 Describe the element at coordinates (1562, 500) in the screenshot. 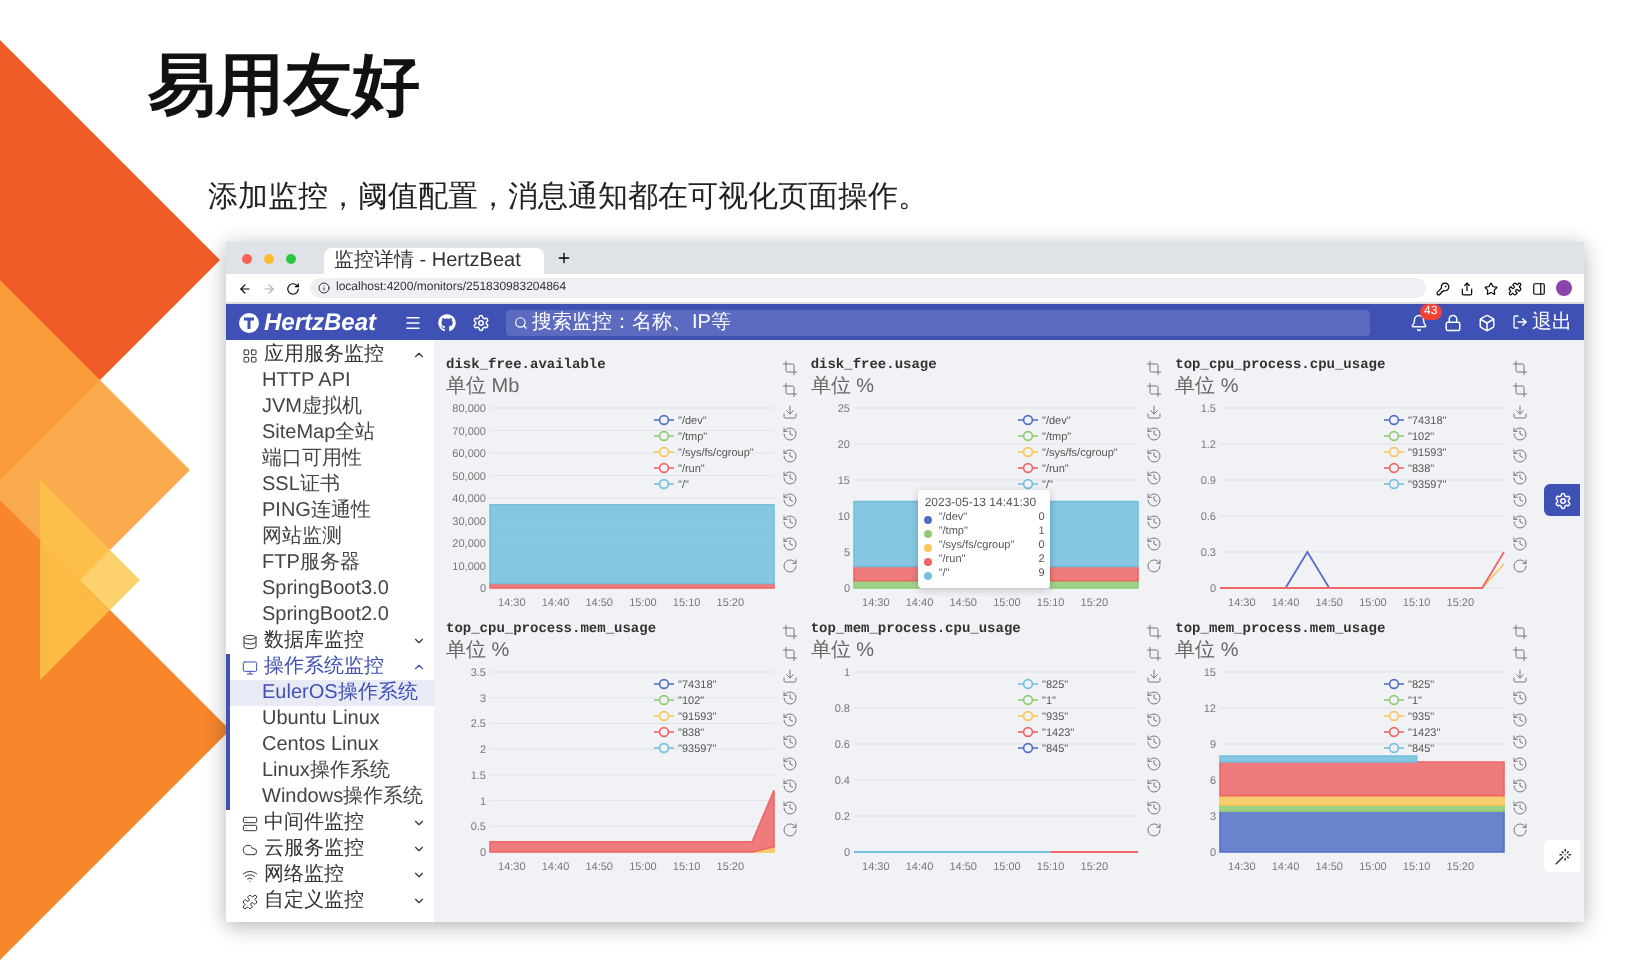

I see `settings-button` at that location.